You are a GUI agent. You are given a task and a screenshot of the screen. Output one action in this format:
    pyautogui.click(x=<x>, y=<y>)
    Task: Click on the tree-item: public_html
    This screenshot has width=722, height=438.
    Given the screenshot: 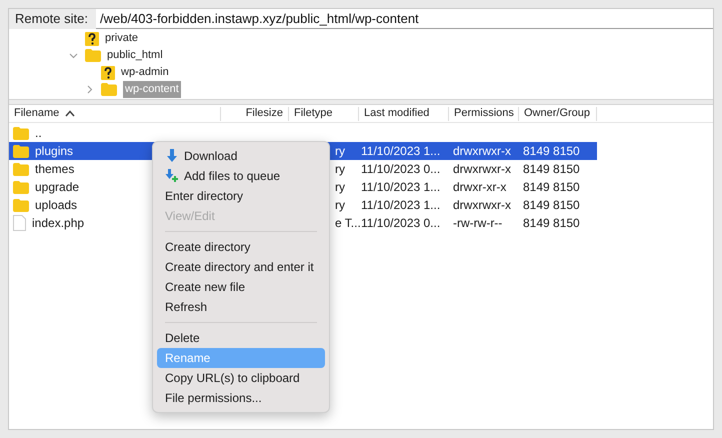 What is the action you would take?
    pyautogui.click(x=135, y=55)
    